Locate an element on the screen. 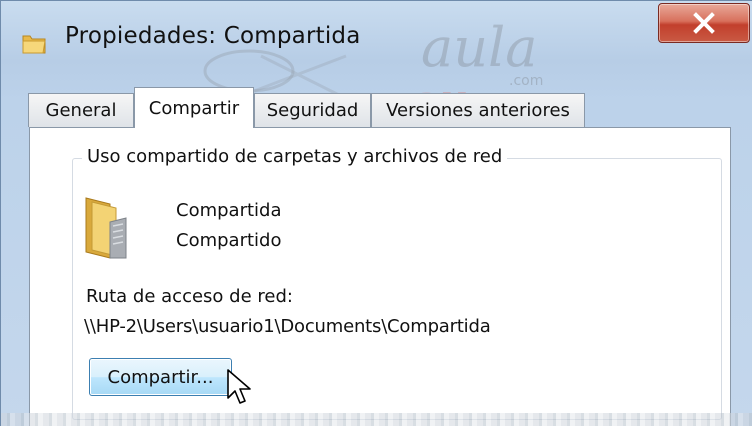 The height and width of the screenshot is (426, 752). folder-name: Compartida is located at coordinates (229, 210).